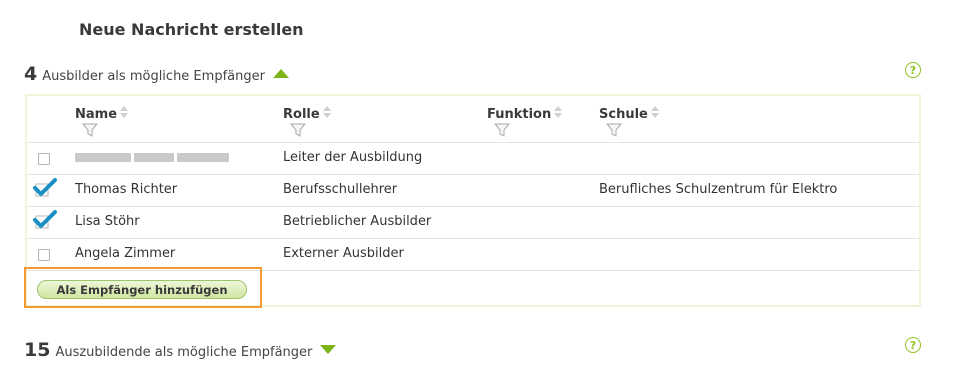 This screenshot has height=374, width=960. What do you see at coordinates (107, 221) in the screenshot?
I see `cell-name: Lisa Stöhr` at bounding box center [107, 221].